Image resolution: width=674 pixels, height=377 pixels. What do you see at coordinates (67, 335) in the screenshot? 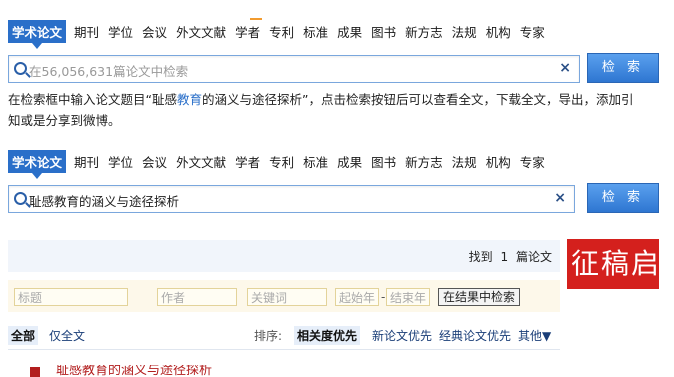
I see `filter-fulltext-only: 仅全文` at bounding box center [67, 335].